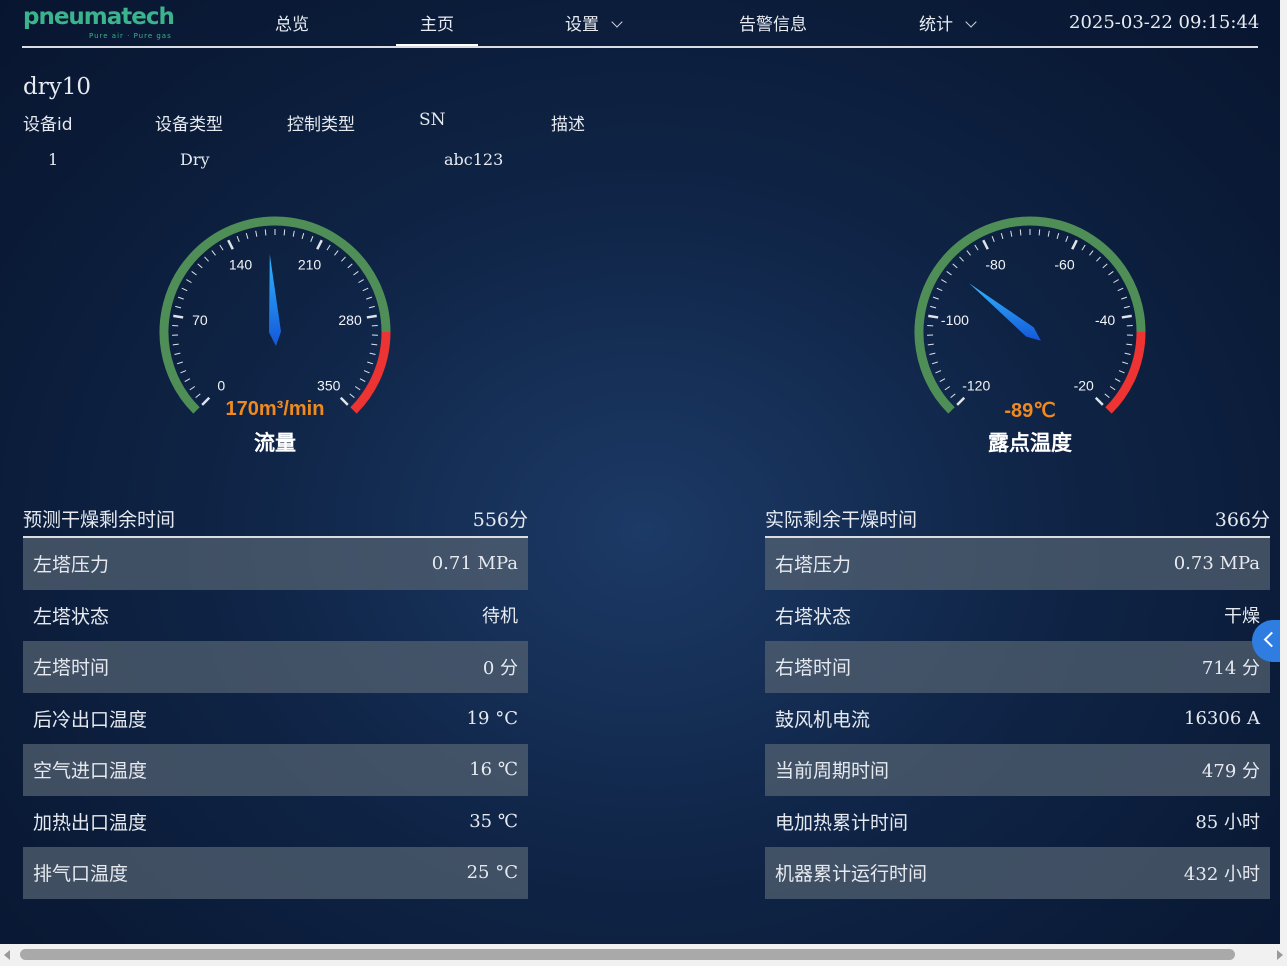 The height and width of the screenshot is (966, 1287). What do you see at coordinates (492, 718) in the screenshot?
I see `row-value: 19 °C` at bounding box center [492, 718].